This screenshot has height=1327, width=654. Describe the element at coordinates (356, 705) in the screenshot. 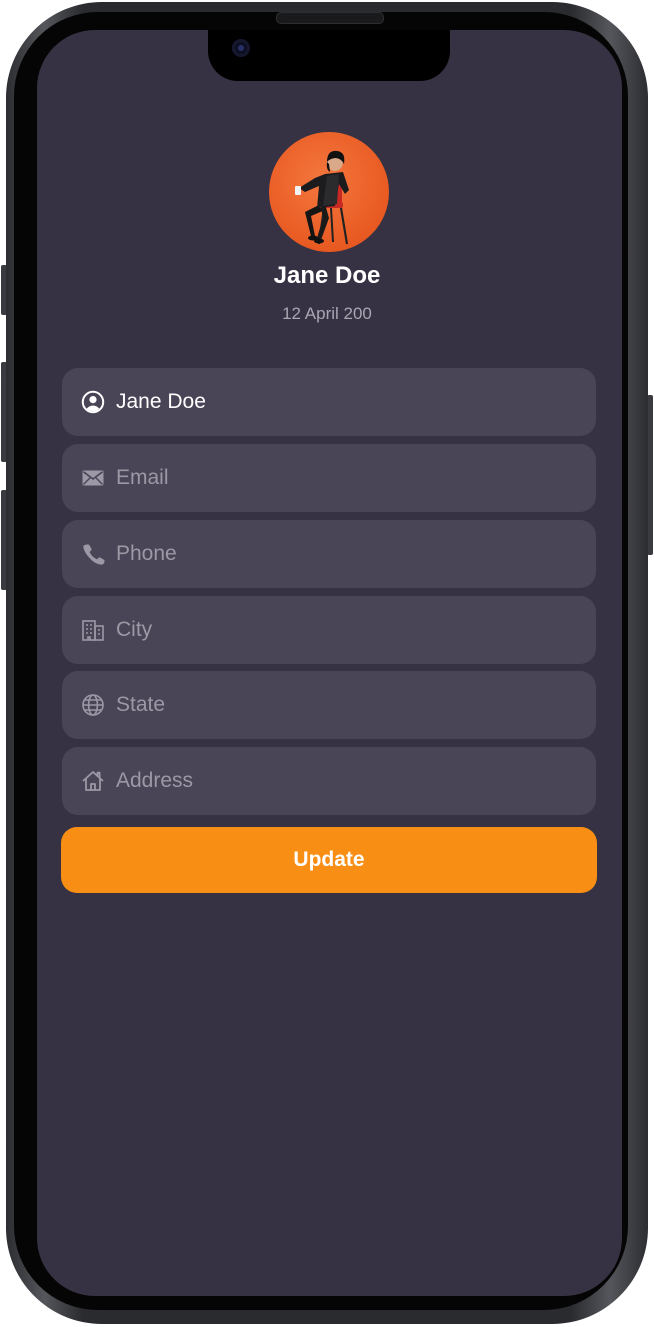

I see `state-input` at that location.